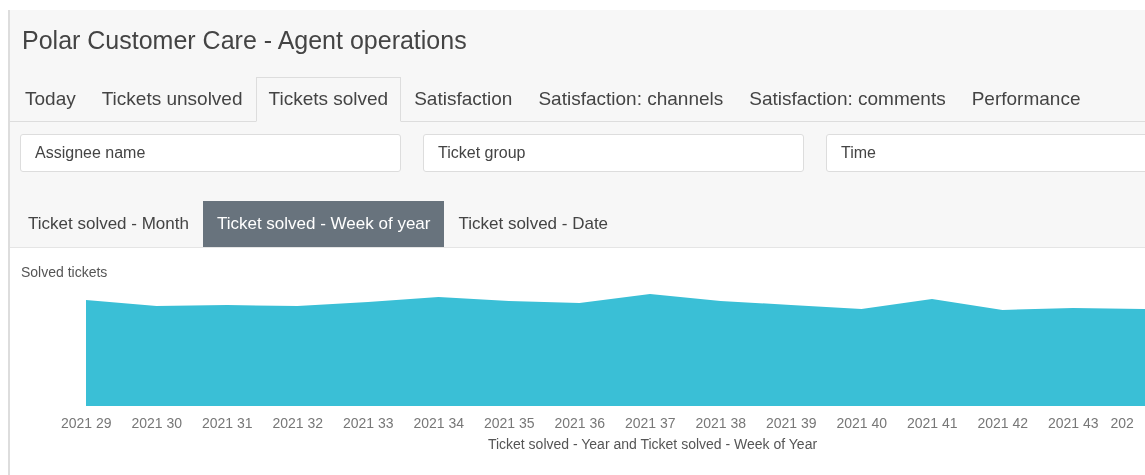 Image resolution: width=1145 pixels, height=475 pixels. What do you see at coordinates (244, 40) in the screenshot?
I see `page-title: Polar Customer Care - Agent operations` at bounding box center [244, 40].